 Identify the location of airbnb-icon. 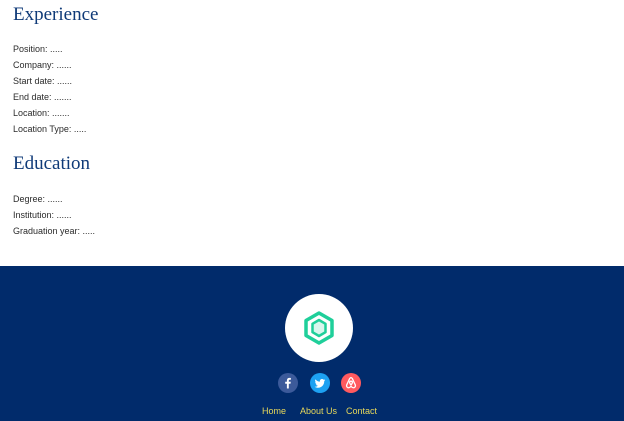
(351, 382).